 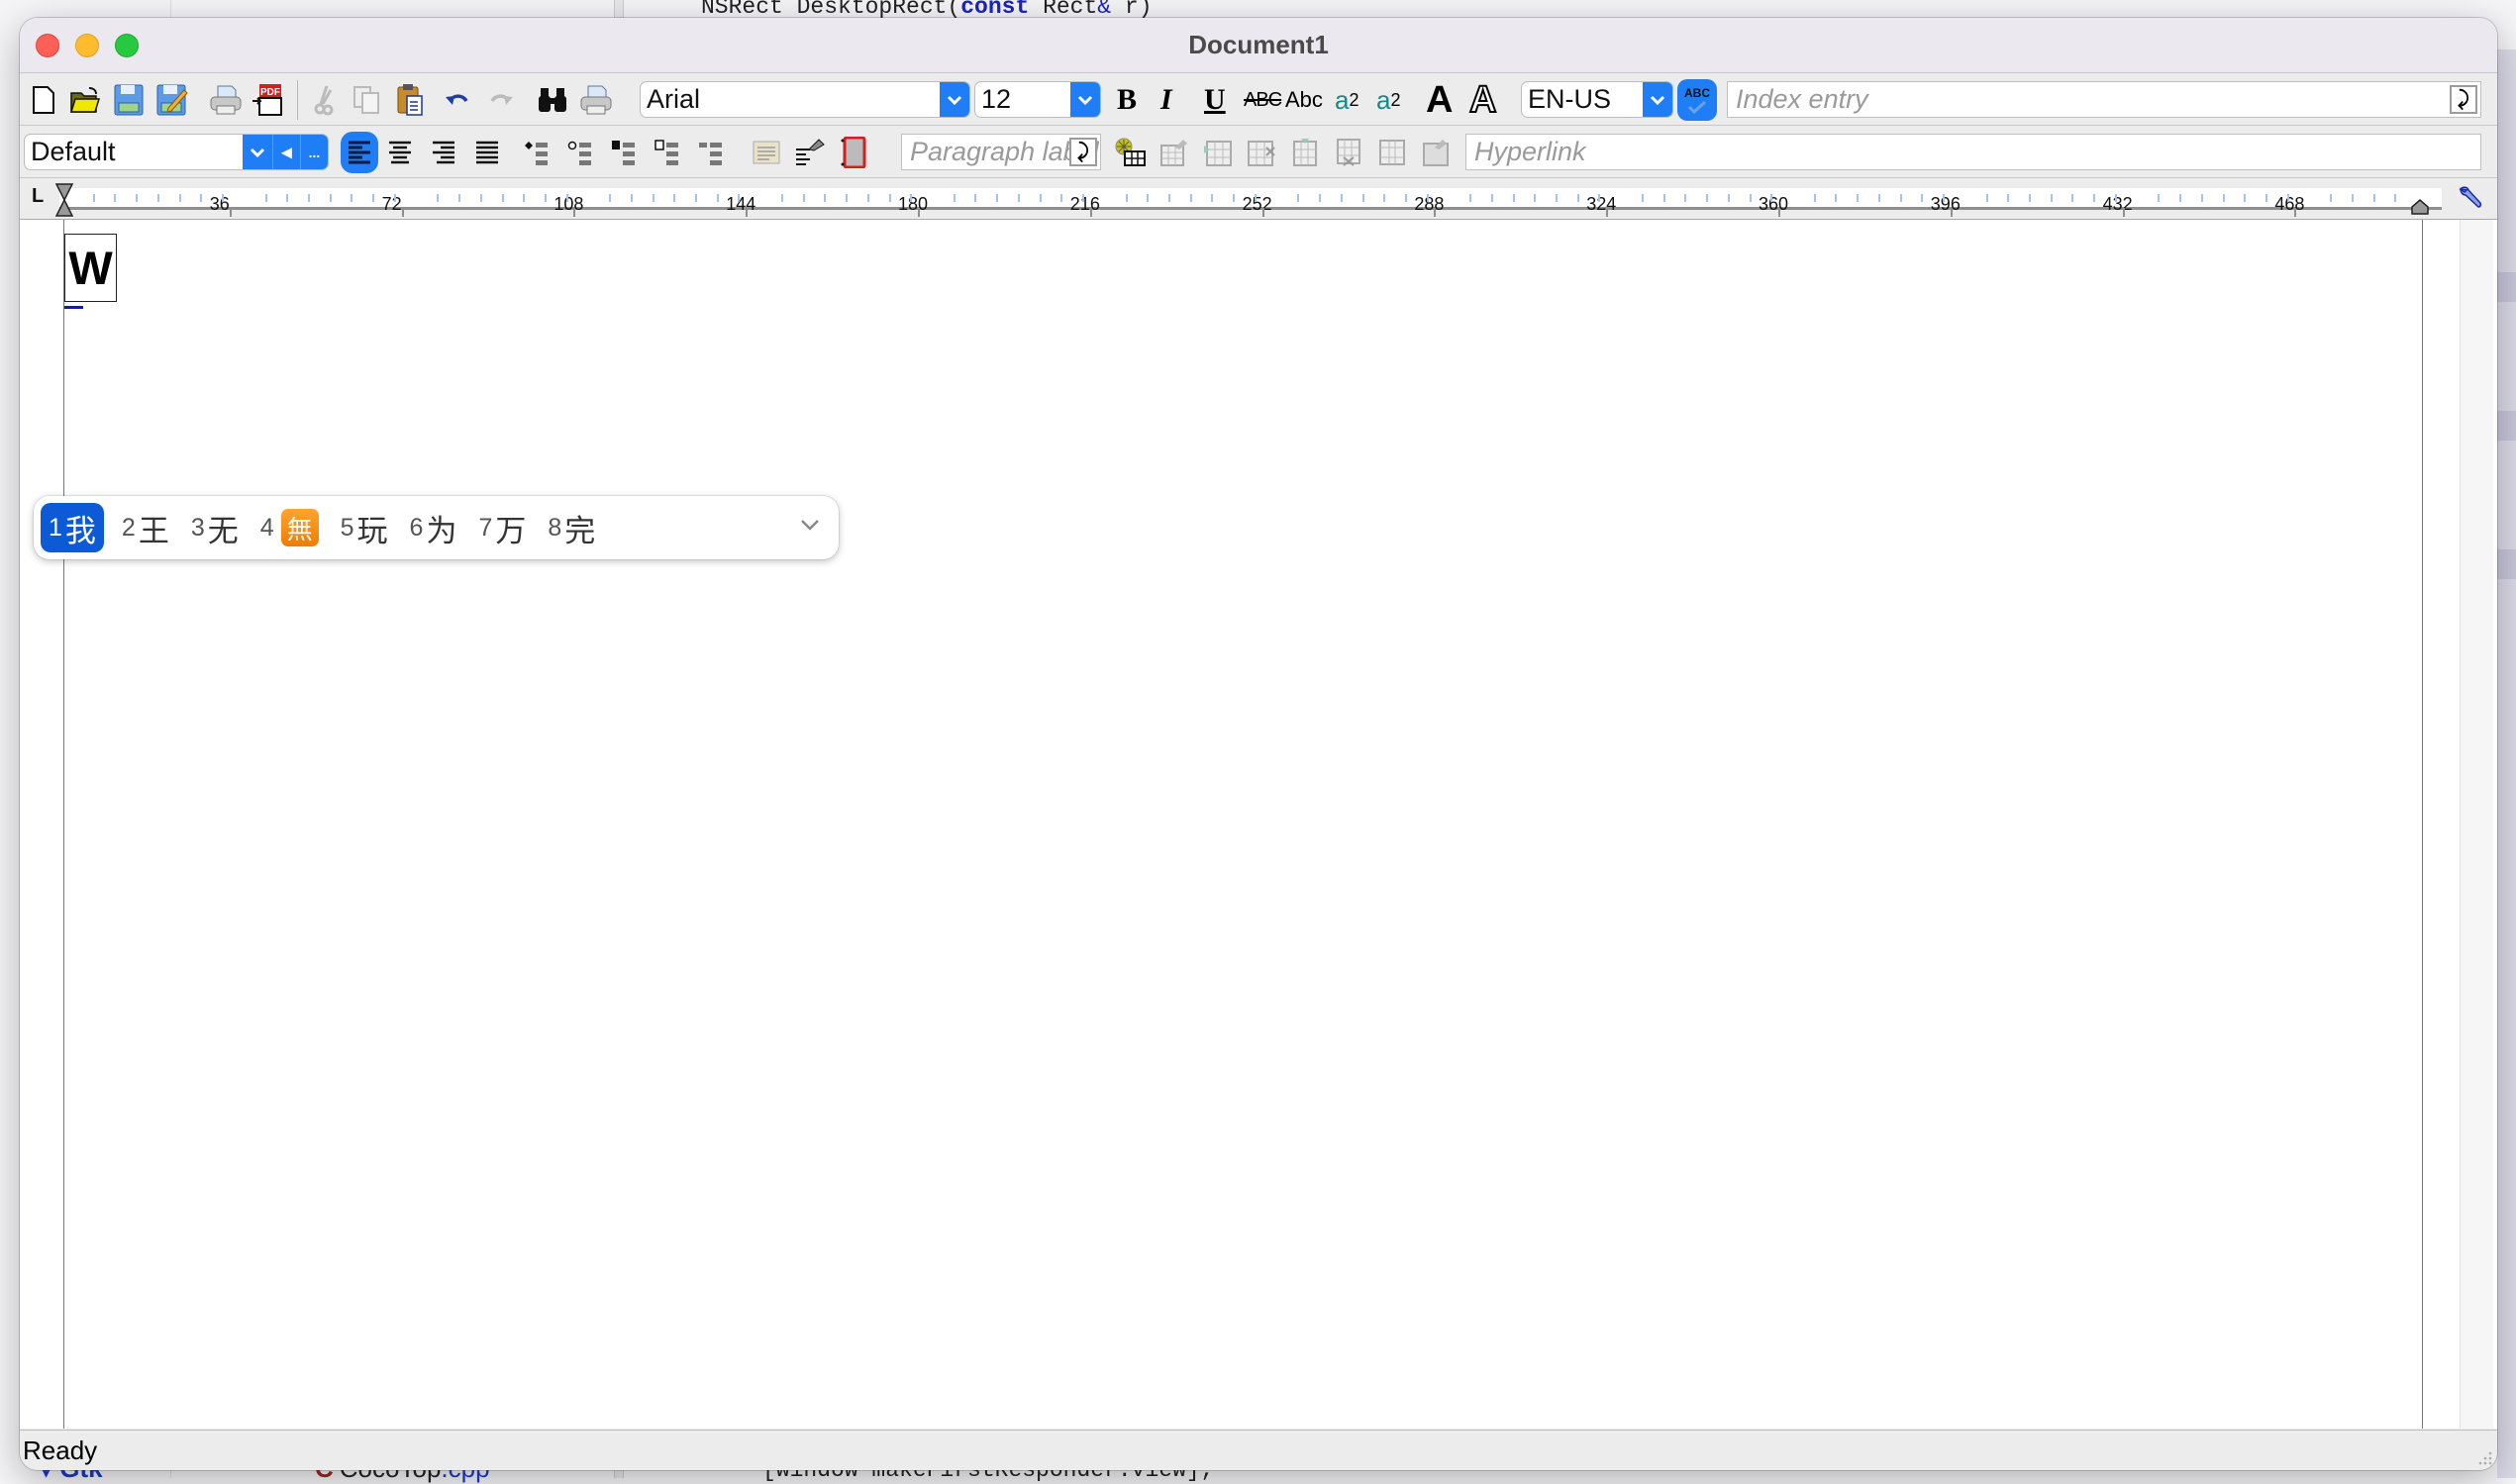 What do you see at coordinates (410, 100) in the screenshot?
I see `paste-button` at bounding box center [410, 100].